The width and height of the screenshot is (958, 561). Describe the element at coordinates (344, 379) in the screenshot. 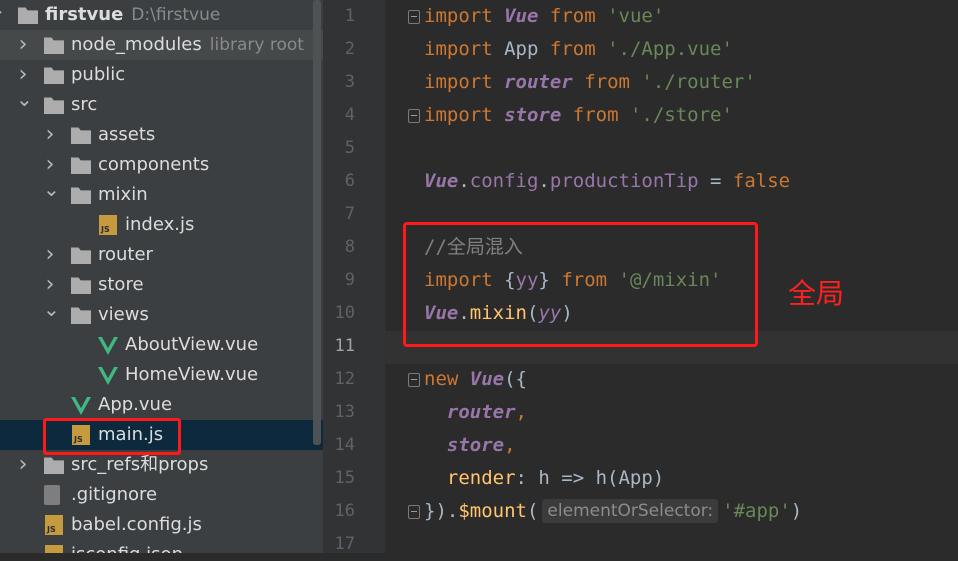

I see `line-number: 12` at that location.